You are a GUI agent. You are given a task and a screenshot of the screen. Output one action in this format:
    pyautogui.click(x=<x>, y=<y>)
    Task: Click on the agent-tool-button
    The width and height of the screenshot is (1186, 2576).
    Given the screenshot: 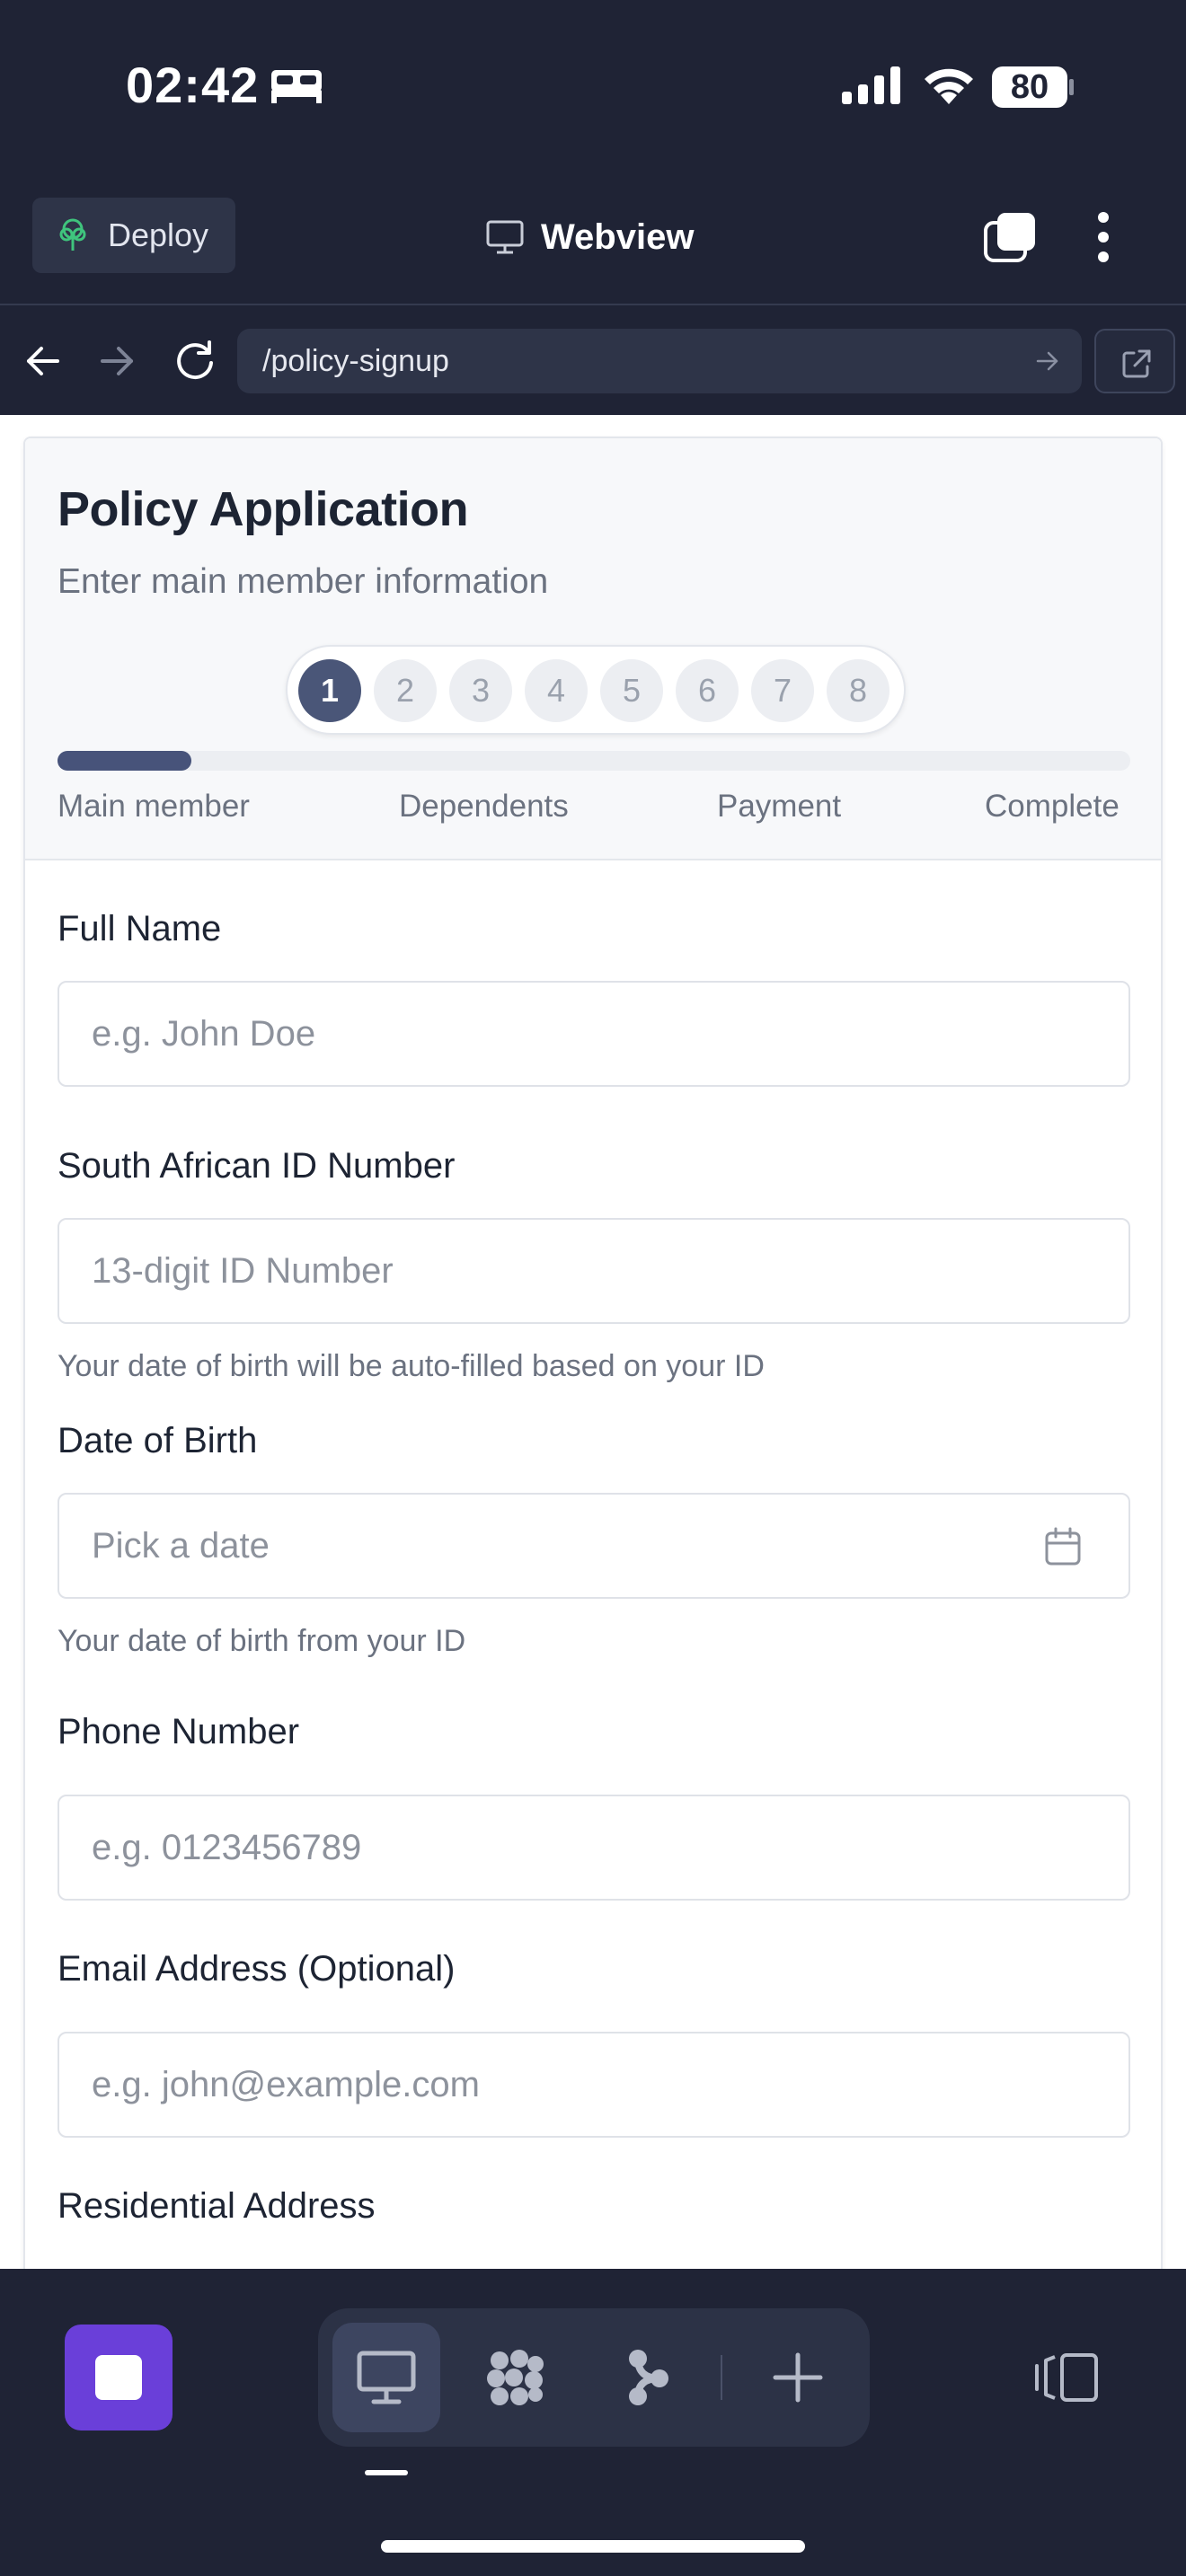 What is the action you would take?
    pyautogui.click(x=516, y=2377)
    